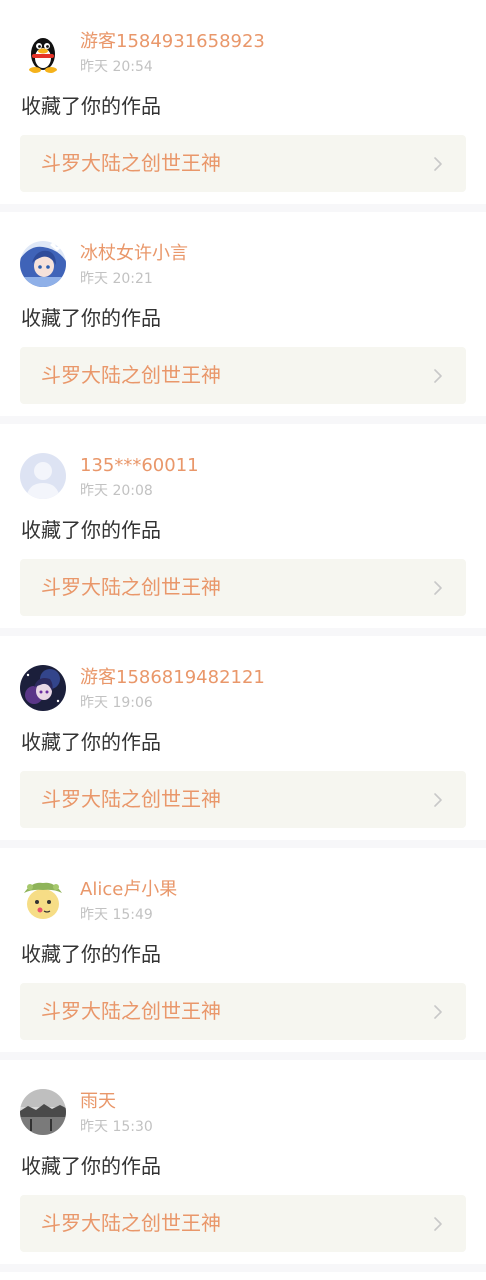 This screenshot has height=1280, width=486. I want to click on qq-penguin-avatar, so click(43, 52).